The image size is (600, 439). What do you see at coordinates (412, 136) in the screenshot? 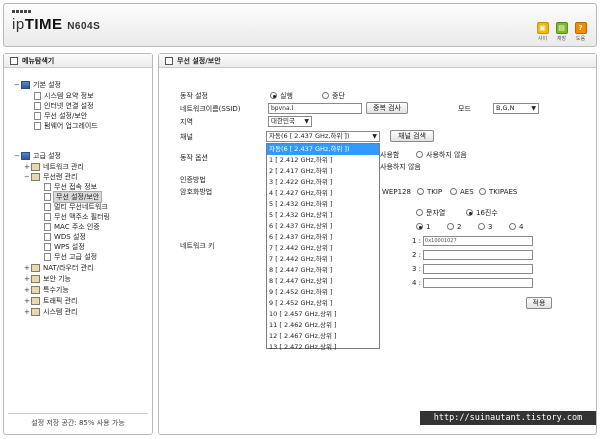
I see `channel-search-button: 채널 검색` at bounding box center [412, 136].